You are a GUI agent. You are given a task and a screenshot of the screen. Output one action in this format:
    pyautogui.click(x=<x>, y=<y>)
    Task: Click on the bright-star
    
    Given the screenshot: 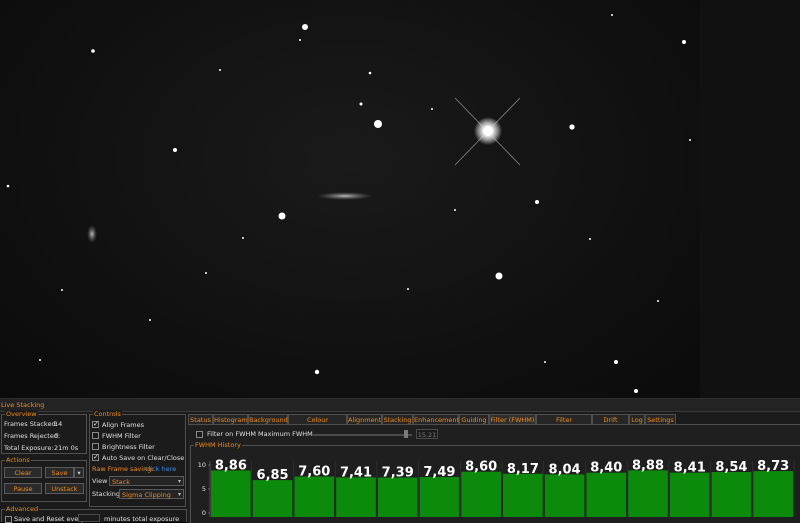 What is the action you would take?
    pyautogui.click(x=487, y=131)
    